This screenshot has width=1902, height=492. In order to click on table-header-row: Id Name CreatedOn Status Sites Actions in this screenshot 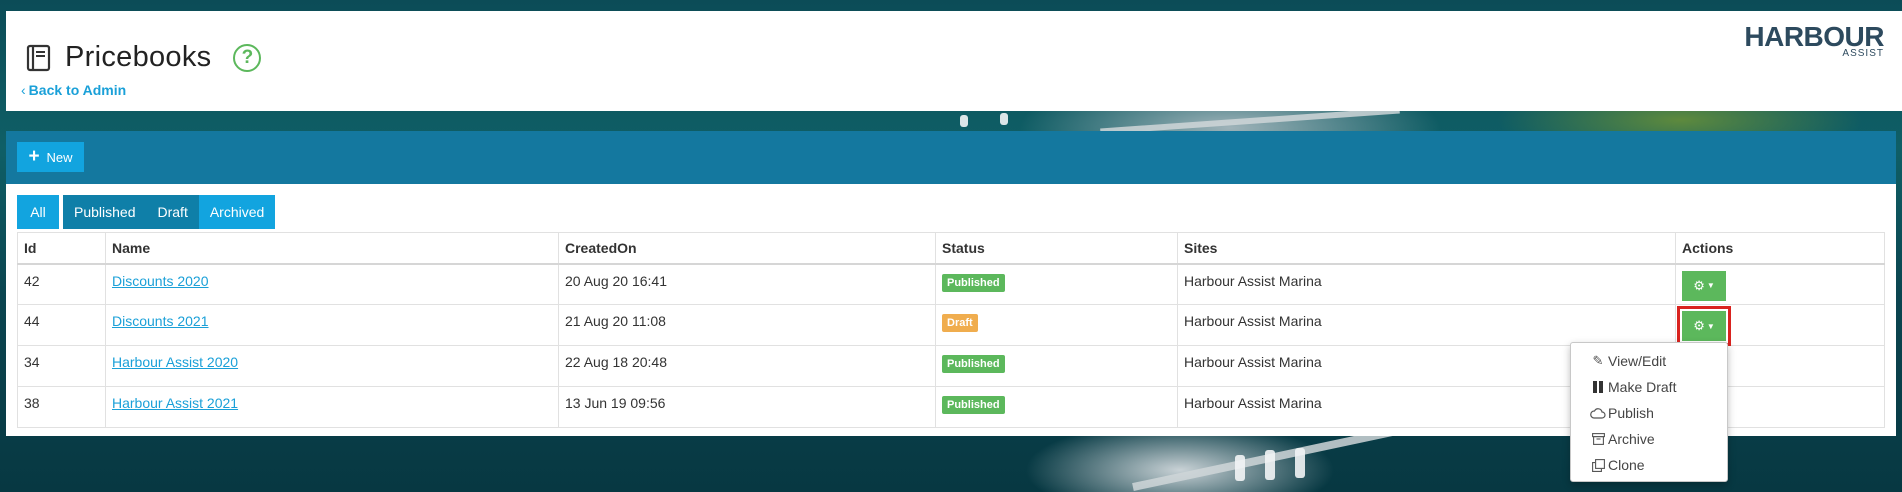, I will do `click(951, 248)`.